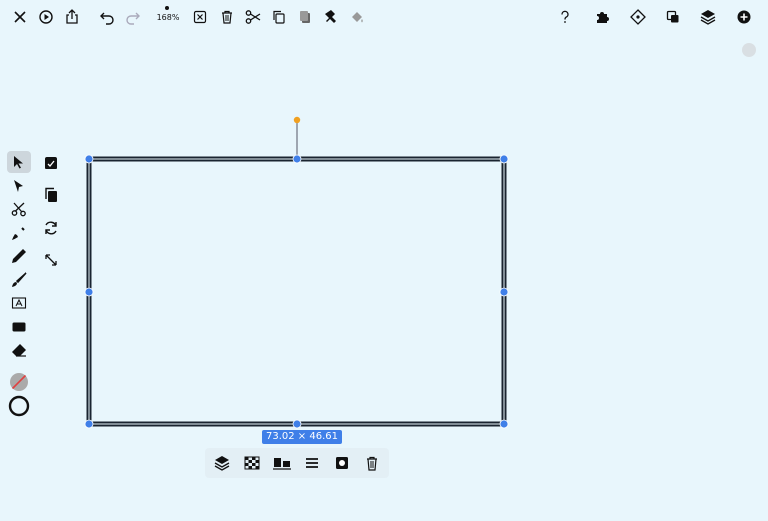 Image resolution: width=768 pixels, height=521 pixels. Describe the element at coordinates (282, 463) in the screenshot. I see `align-icon` at that location.